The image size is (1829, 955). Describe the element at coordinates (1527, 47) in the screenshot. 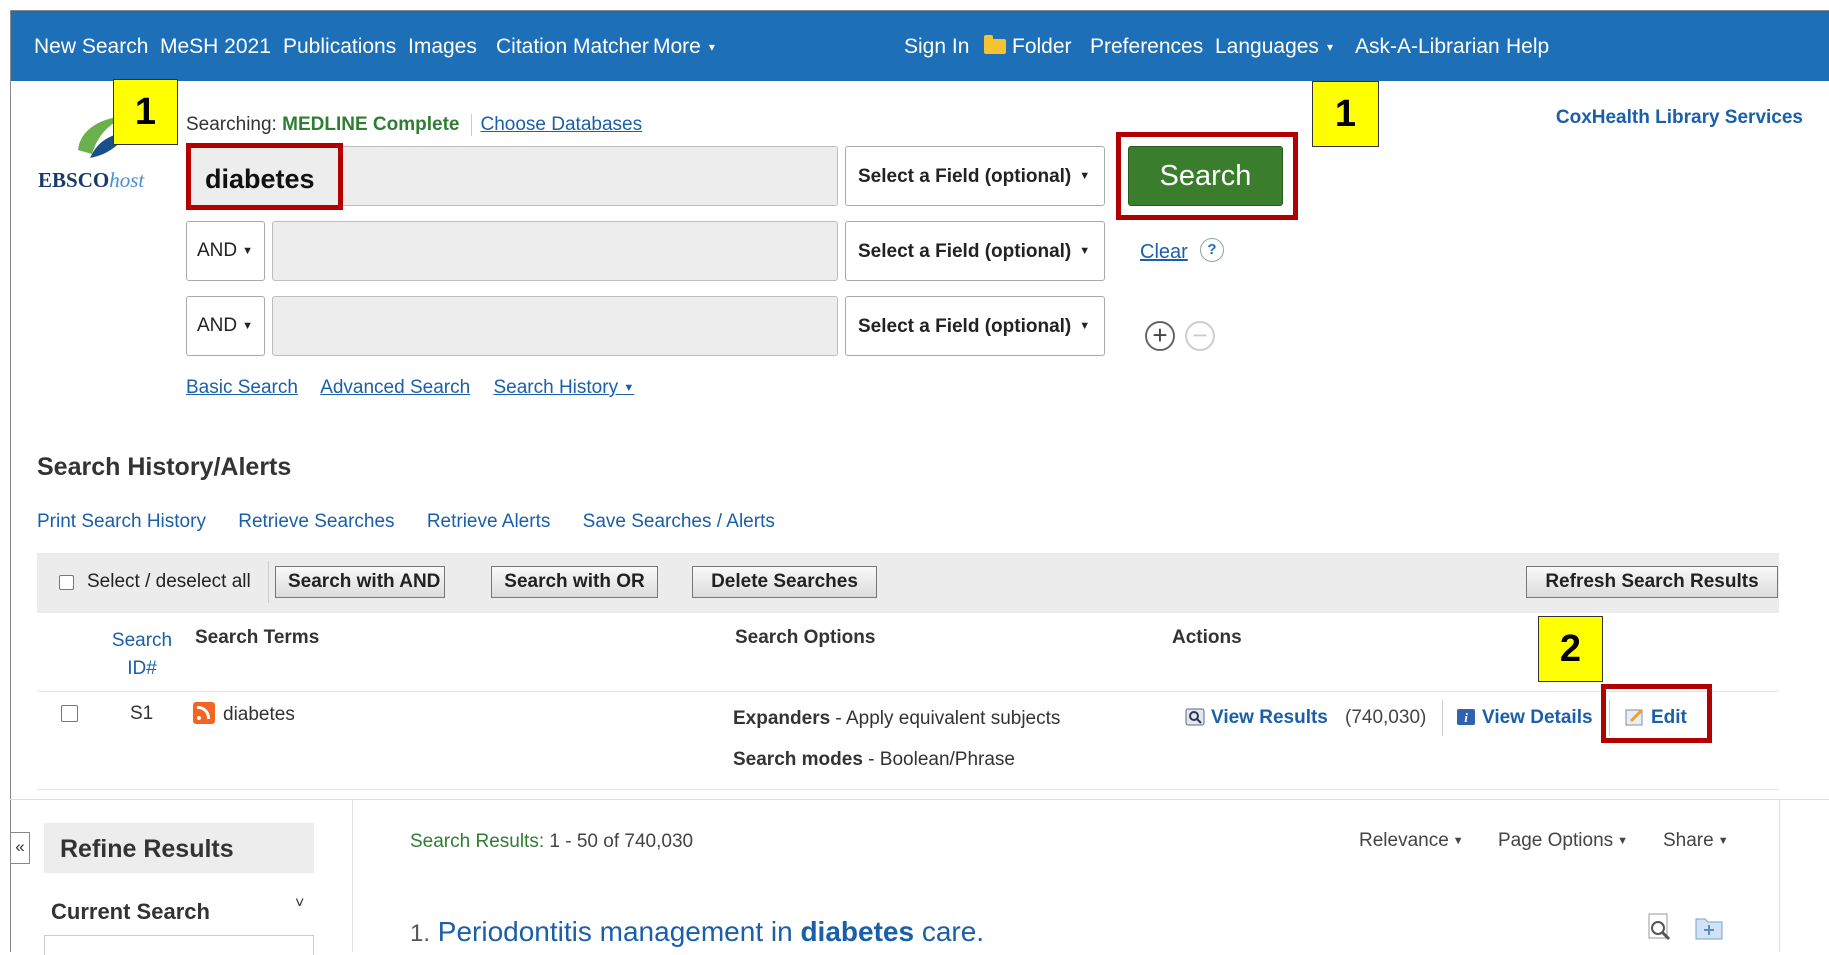

I see `nav-help: Help` at that location.